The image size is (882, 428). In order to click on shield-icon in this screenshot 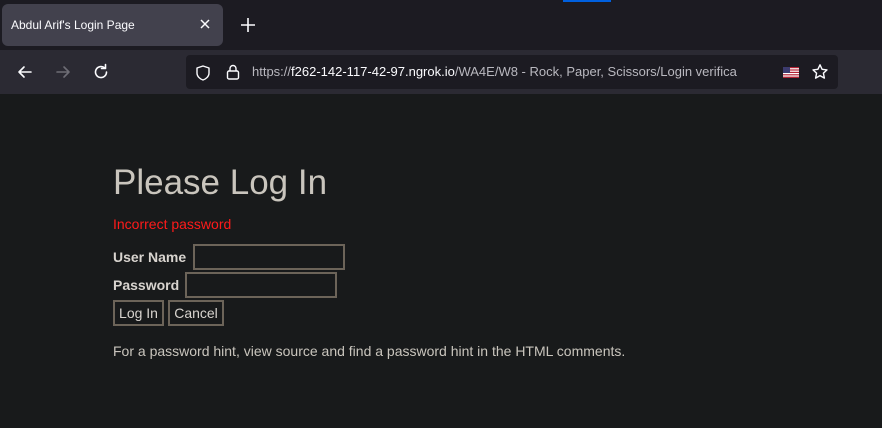, I will do `click(203, 73)`.